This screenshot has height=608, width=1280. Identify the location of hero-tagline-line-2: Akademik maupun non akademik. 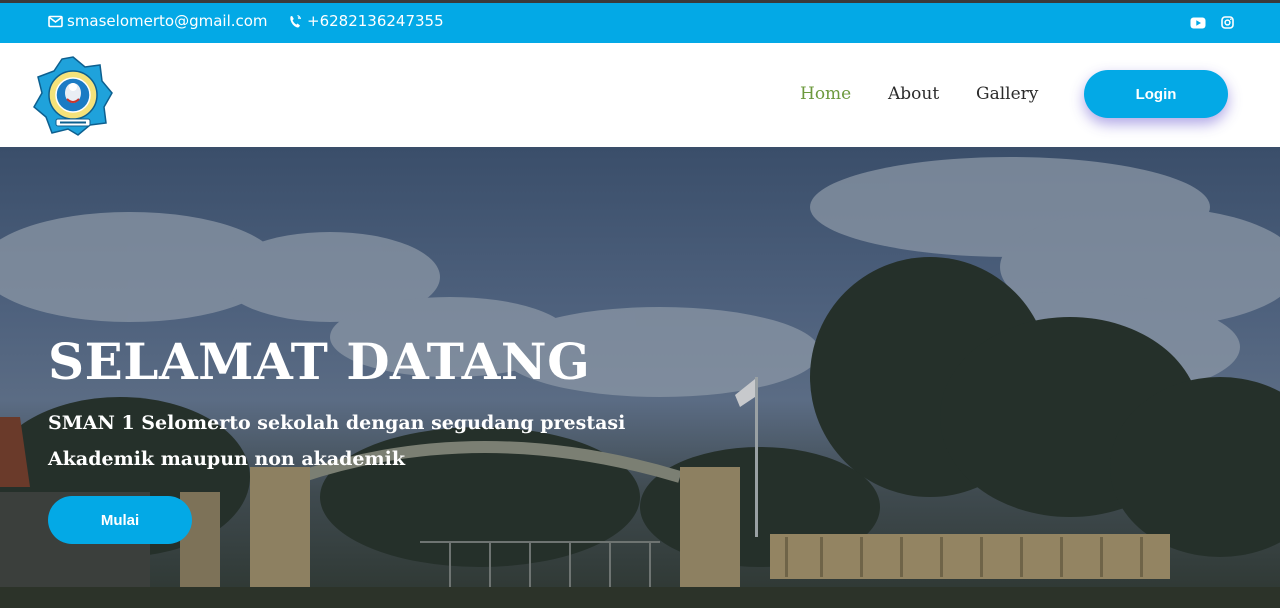
(227, 459).